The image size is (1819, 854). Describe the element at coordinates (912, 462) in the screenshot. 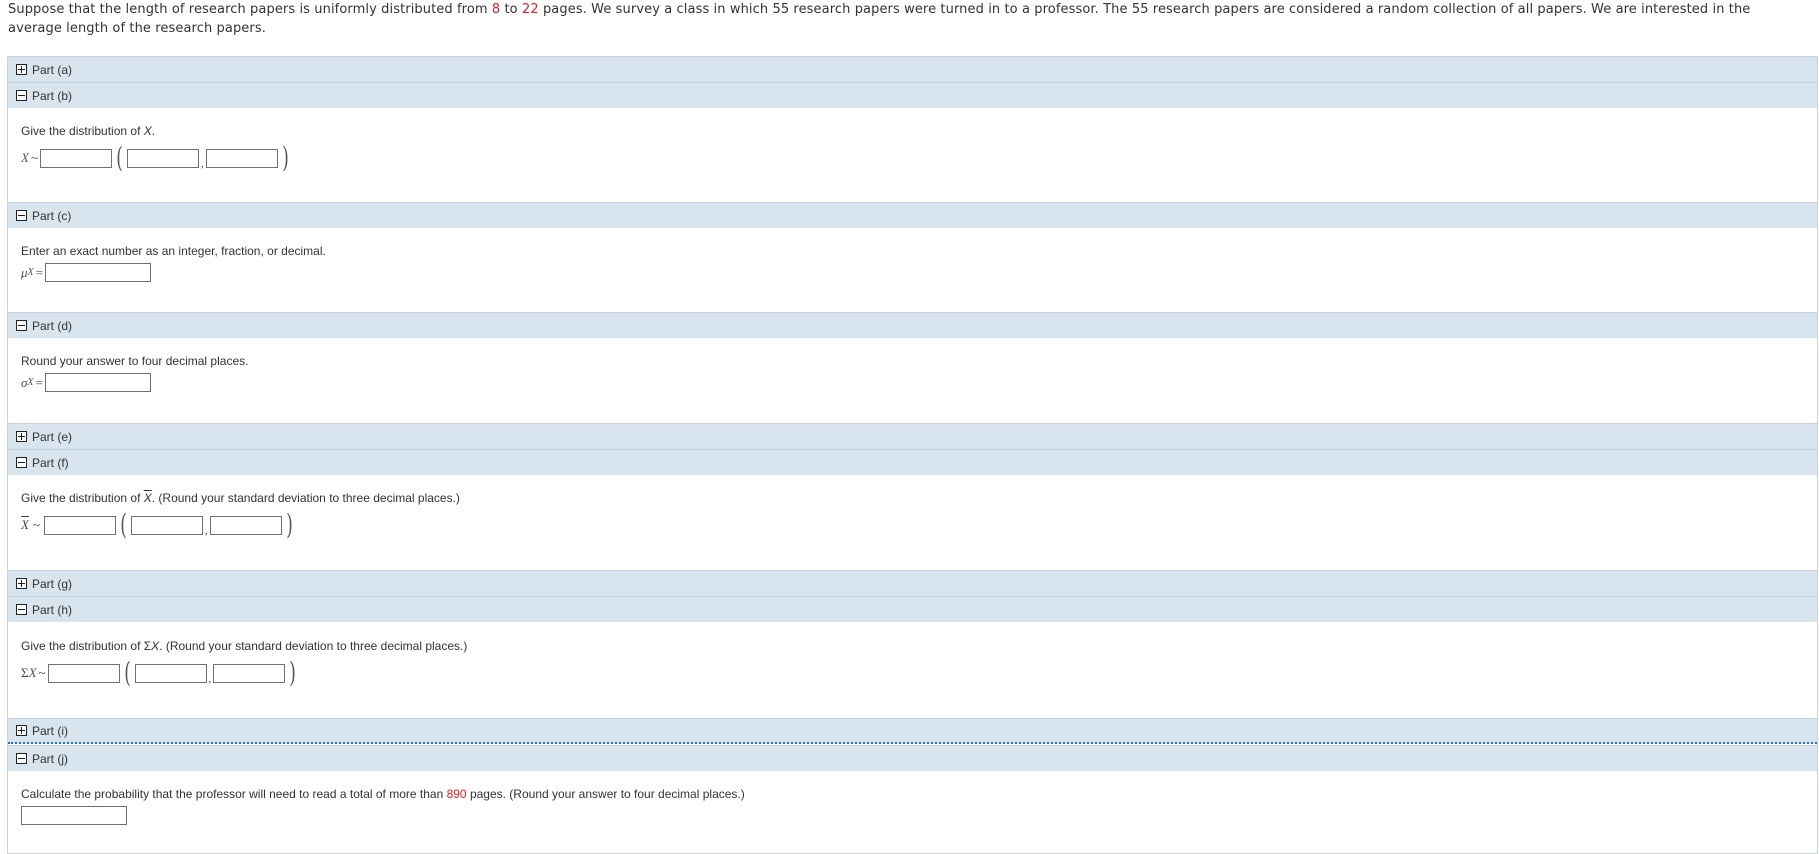

I see `part-f-header: Part (f)` at that location.